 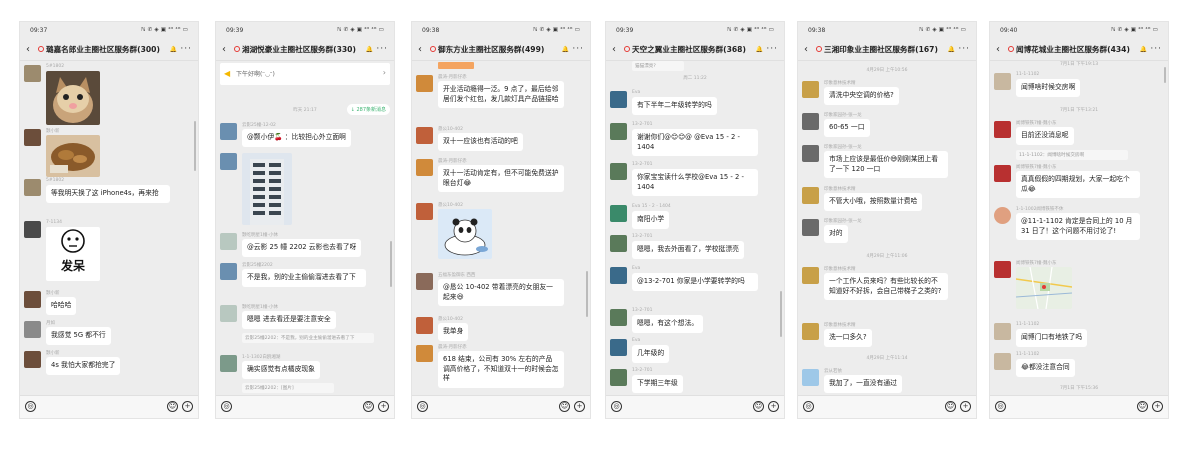 I want to click on message-bubble: @11-1-1102 肯定是合同上的 10 月 31 日了！这个问题不用讨论了!, so click(x=1078, y=226).